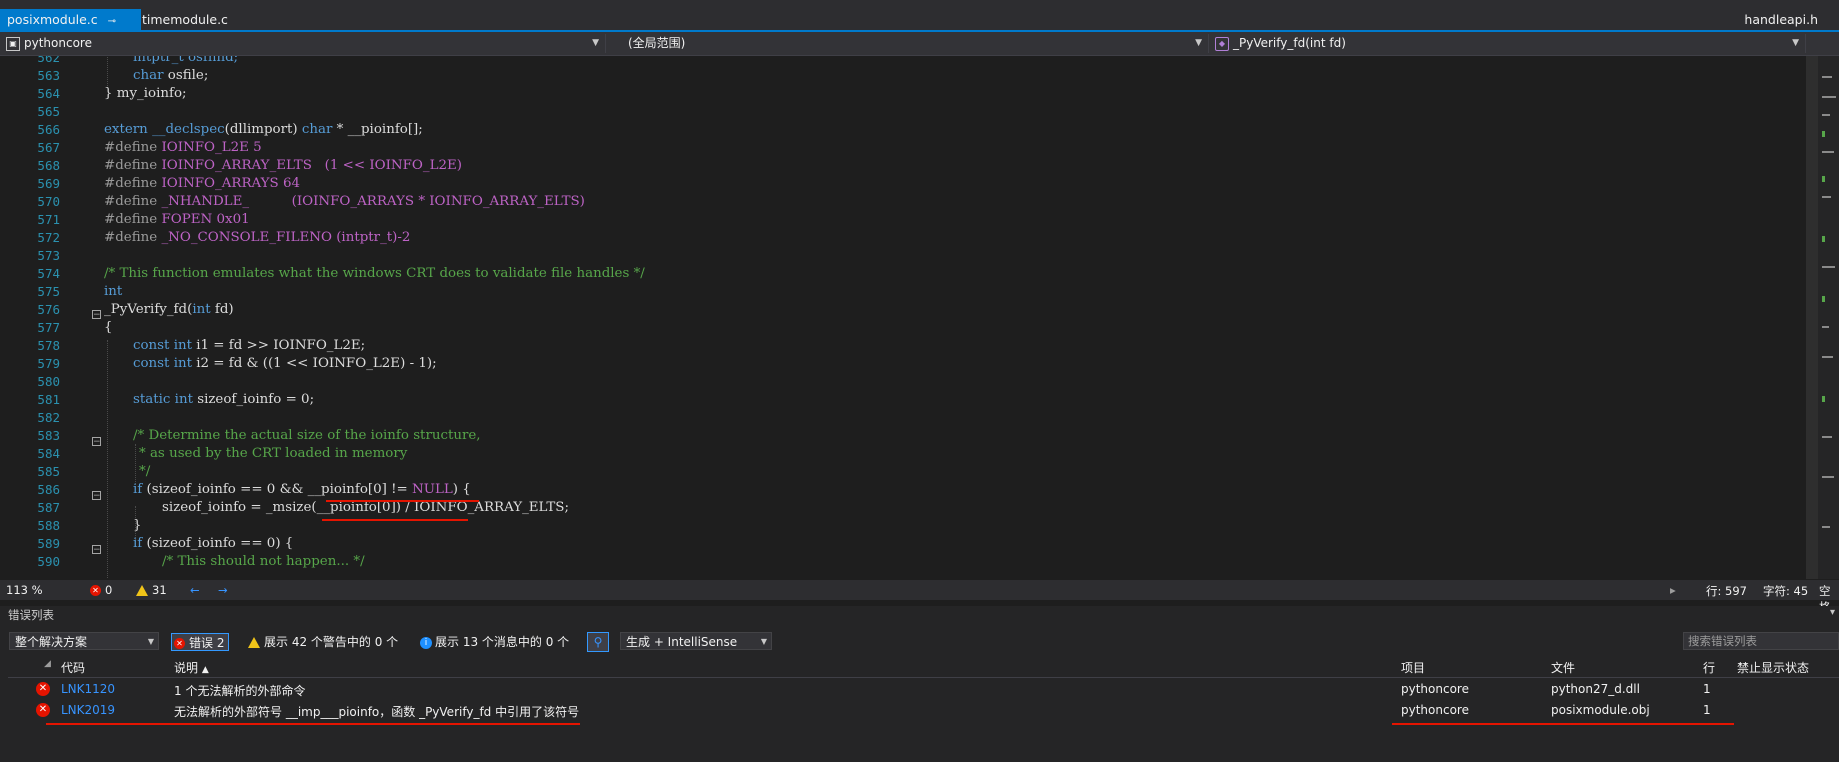 Image resolution: width=1839 pixels, height=762 pixels. I want to click on line-indicator: 行: 597, so click(1726, 591).